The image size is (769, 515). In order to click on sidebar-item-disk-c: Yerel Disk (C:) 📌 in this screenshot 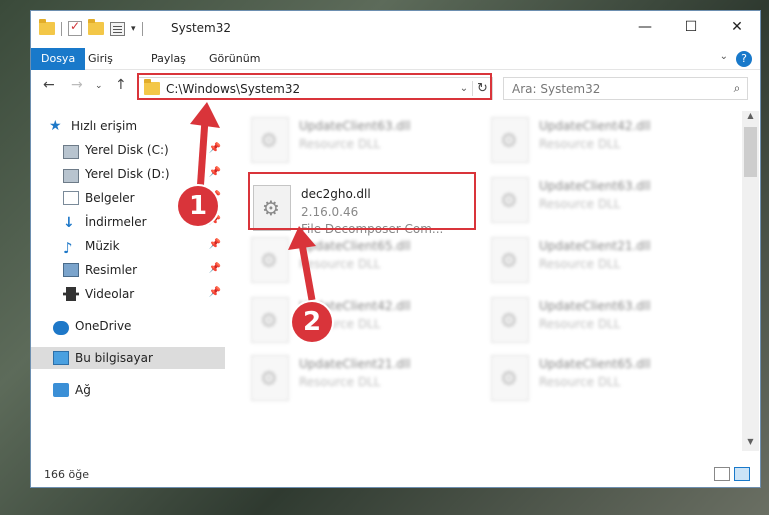, I will do `click(128, 150)`.